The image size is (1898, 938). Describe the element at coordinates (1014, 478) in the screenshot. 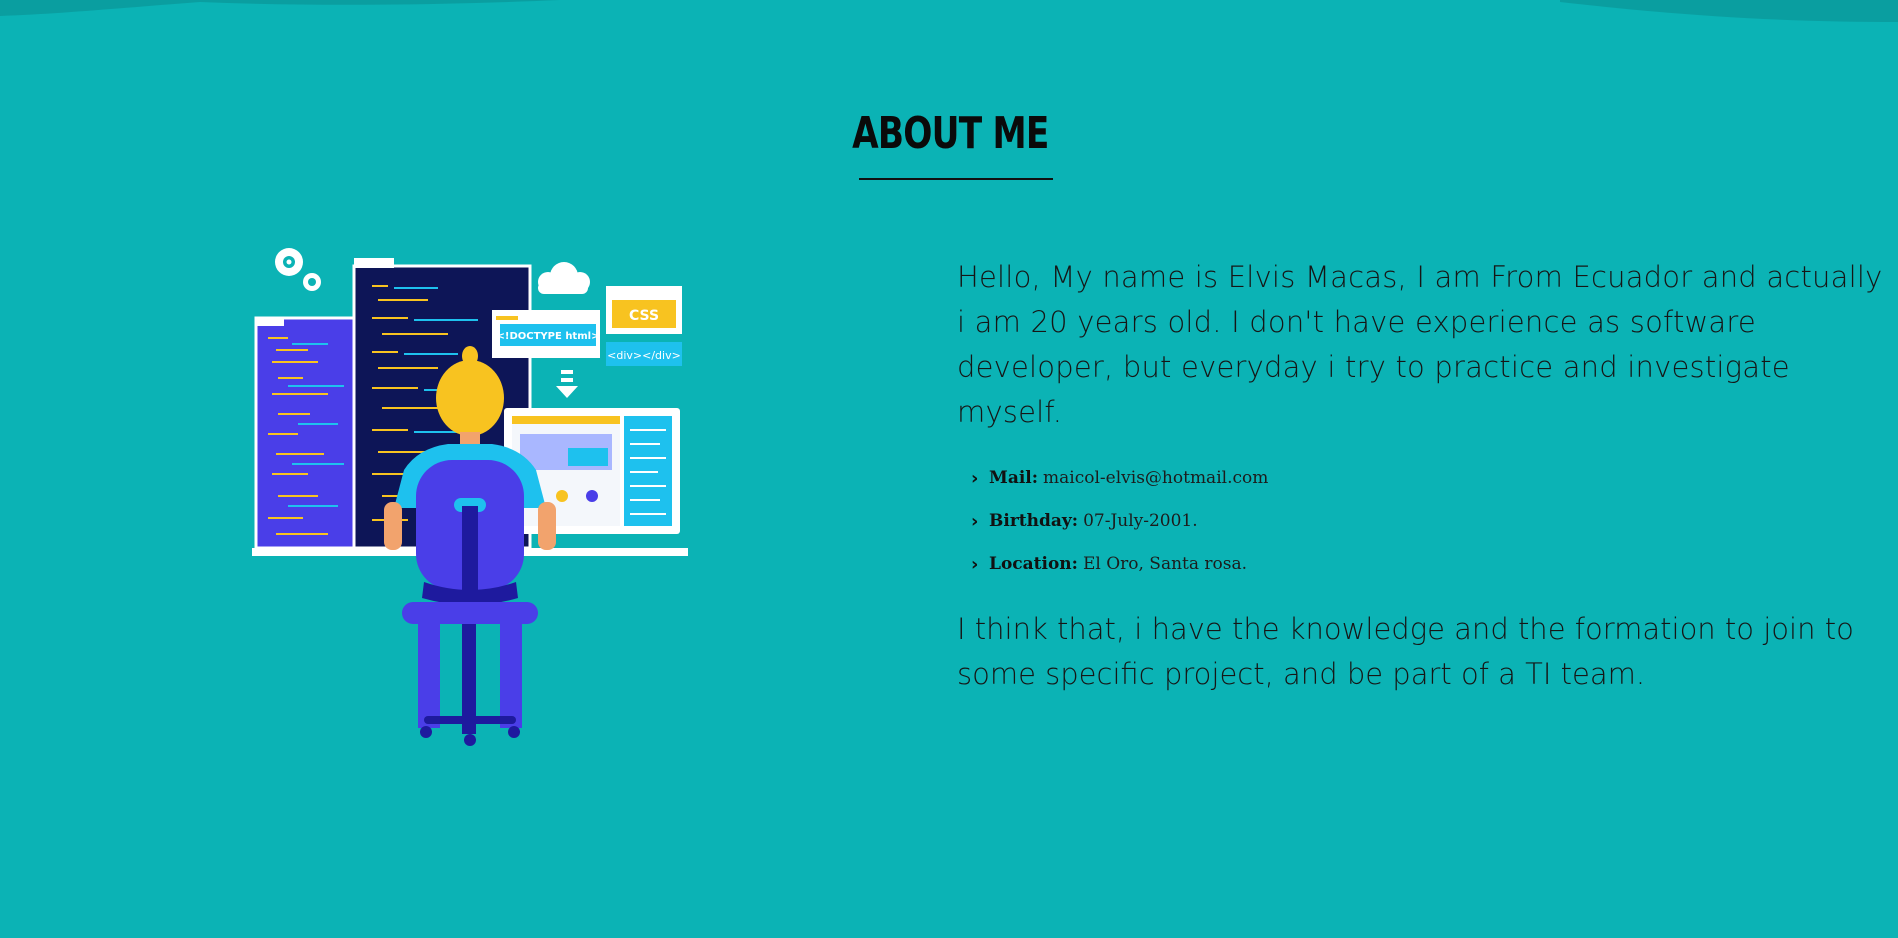

I see `mail-label: Mail:` at that location.